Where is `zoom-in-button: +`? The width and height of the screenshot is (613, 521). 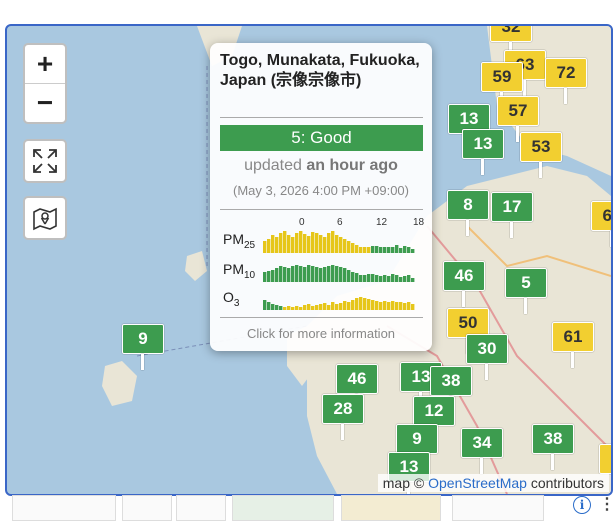 zoom-in-button: + is located at coordinates (45, 64).